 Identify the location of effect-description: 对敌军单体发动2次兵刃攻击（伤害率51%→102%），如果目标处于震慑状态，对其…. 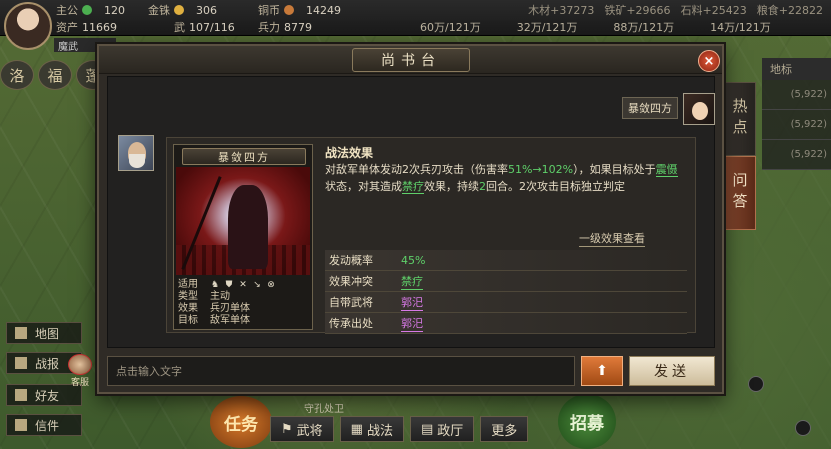
(501, 178).